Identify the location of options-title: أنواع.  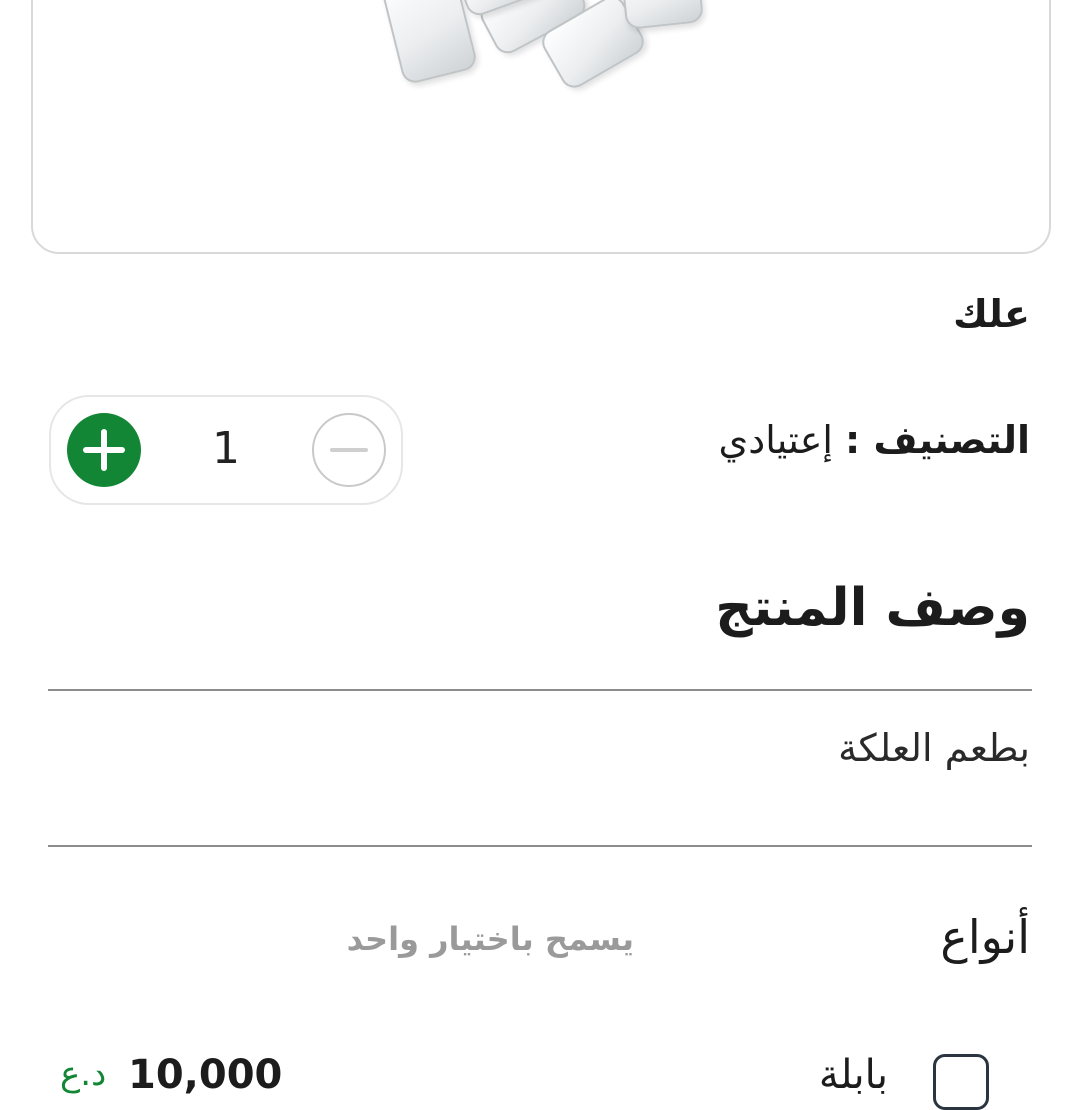
(985, 937).